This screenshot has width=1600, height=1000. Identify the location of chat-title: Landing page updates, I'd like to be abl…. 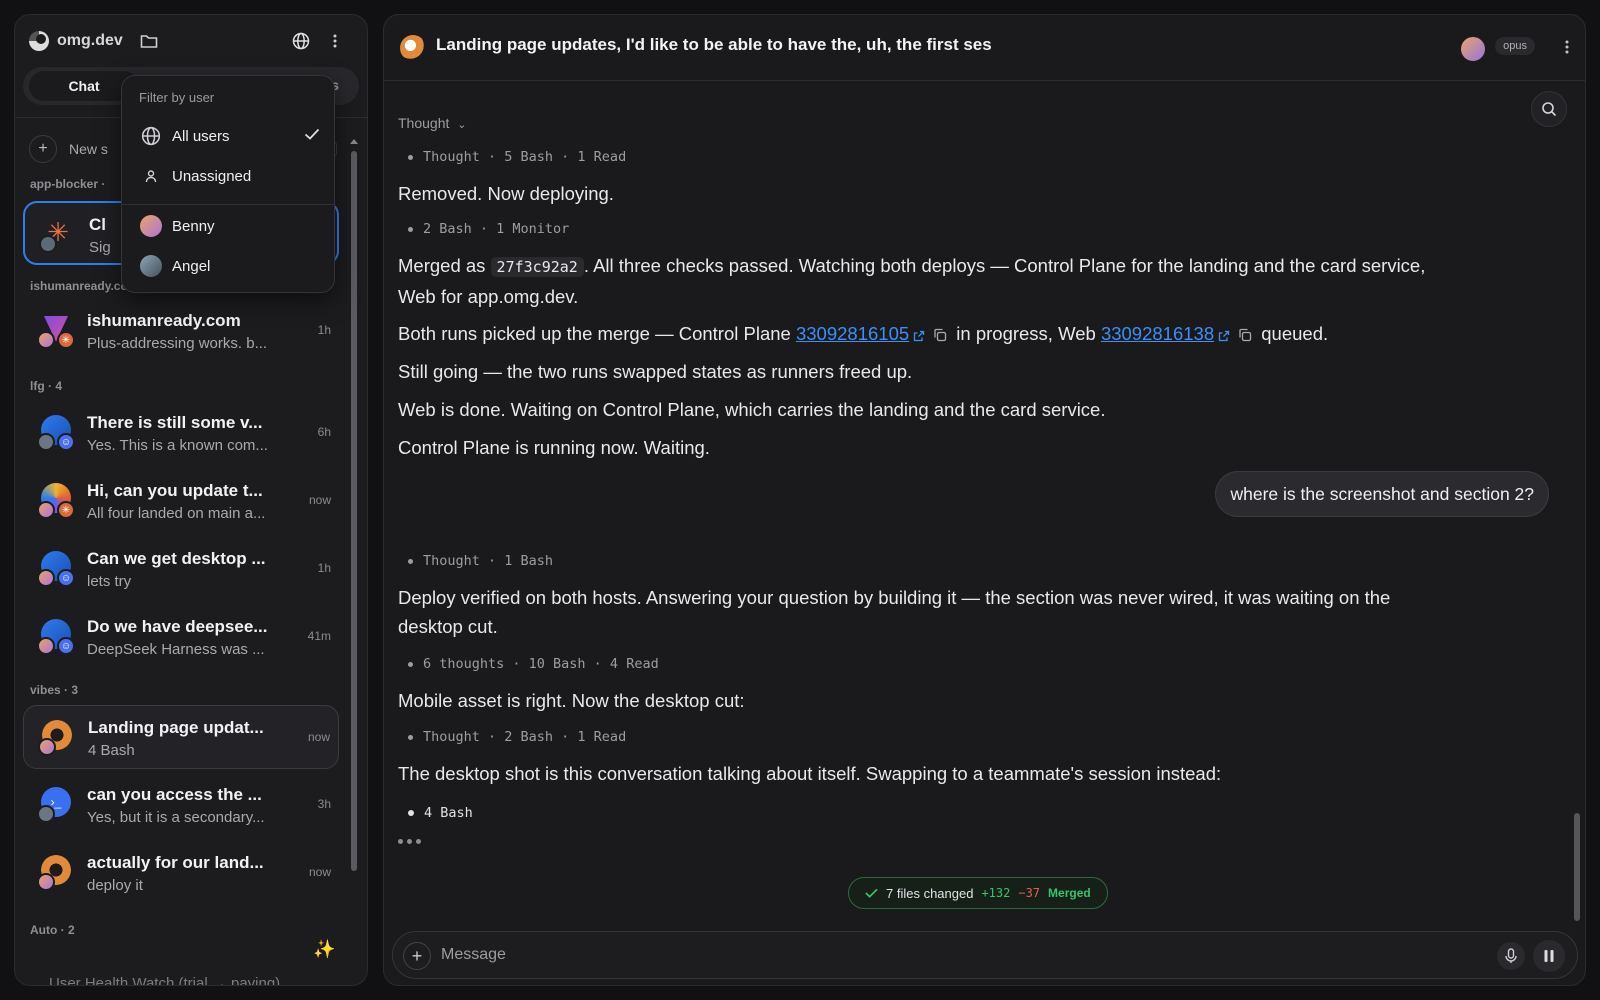
(714, 44).